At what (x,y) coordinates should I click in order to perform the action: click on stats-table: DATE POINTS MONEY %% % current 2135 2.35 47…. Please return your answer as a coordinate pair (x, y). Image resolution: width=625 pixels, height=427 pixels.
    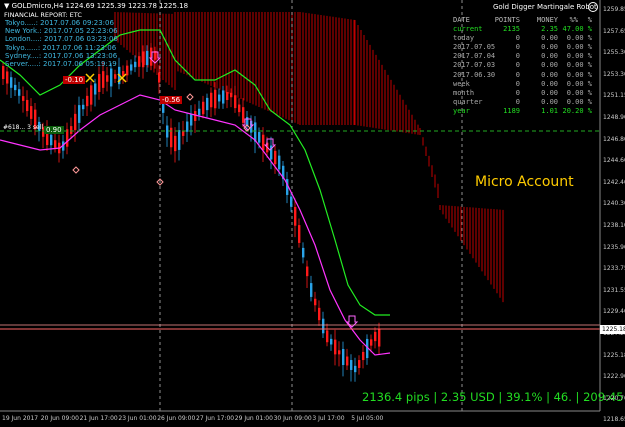
    Looking at the image, I should click on (522, 66).